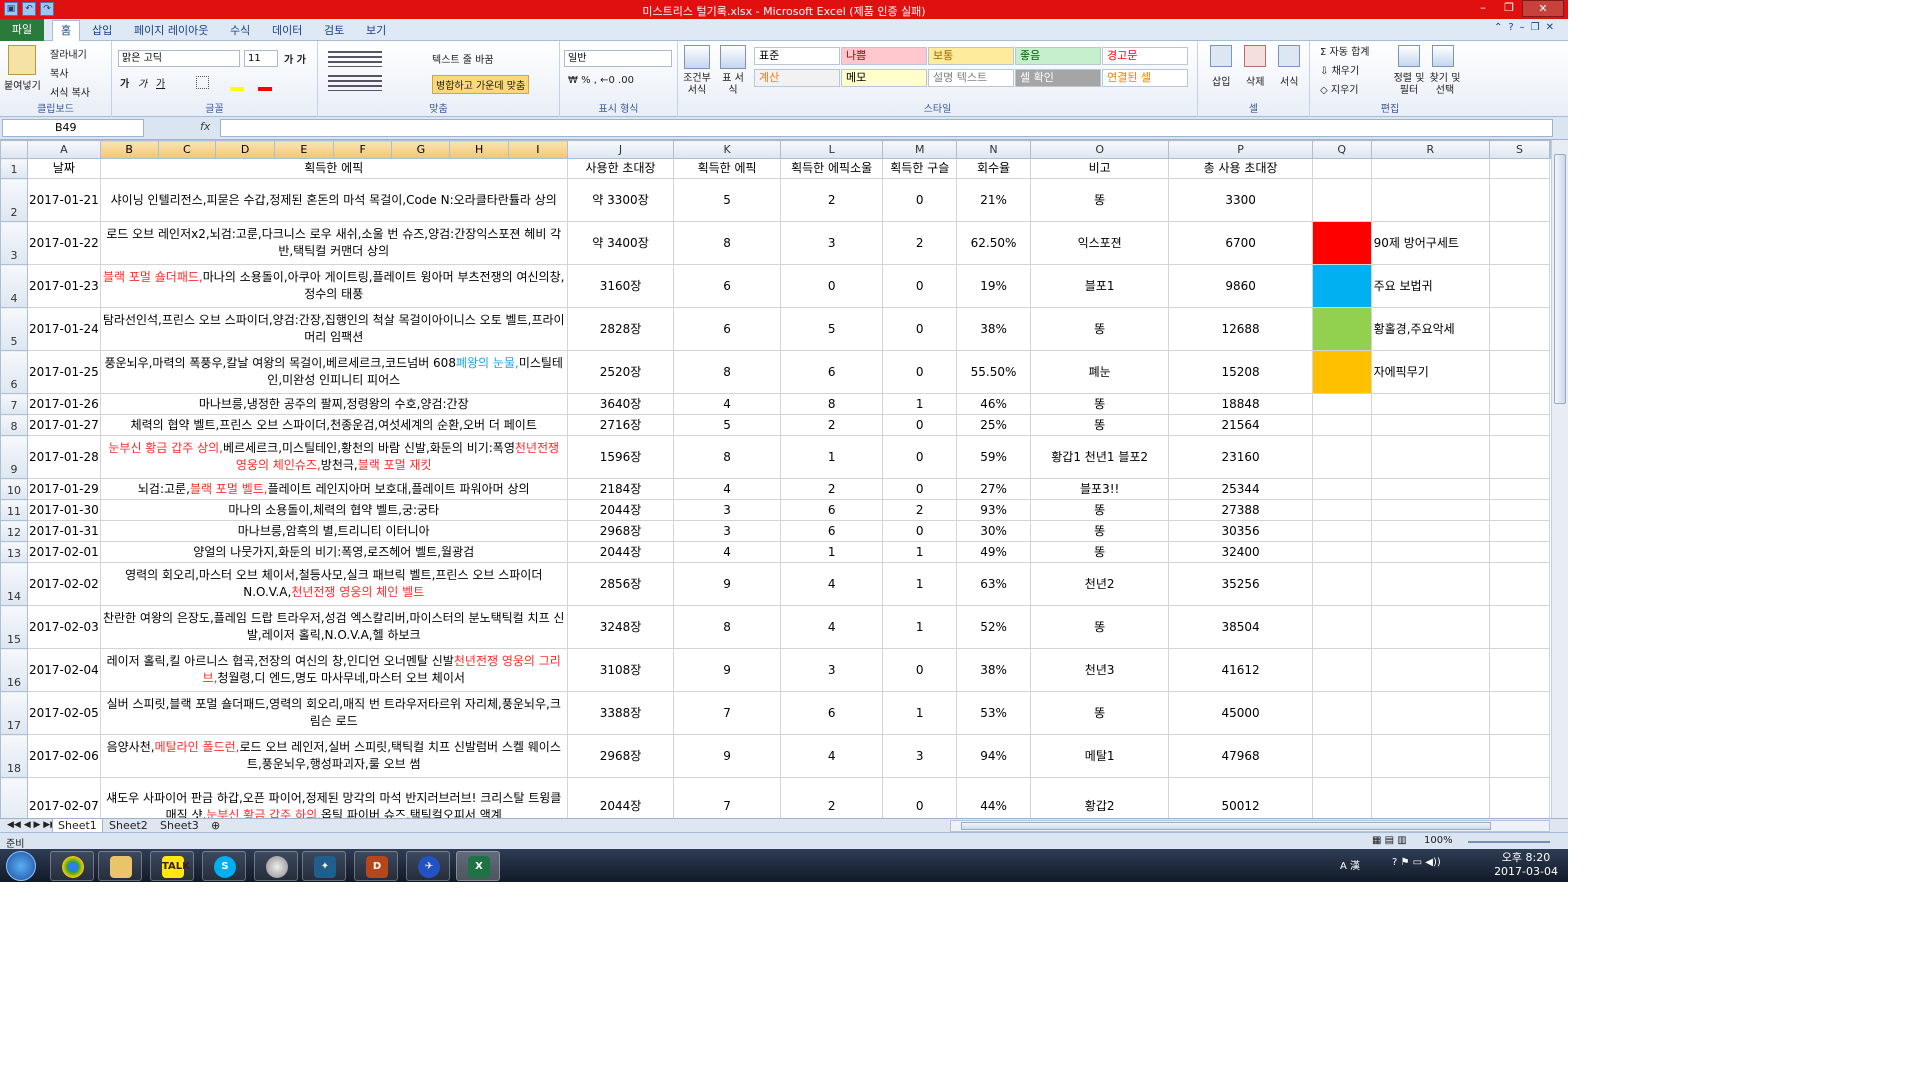  What do you see at coordinates (993, 168) in the screenshot?
I see `cell-header-rate: 회수율` at bounding box center [993, 168].